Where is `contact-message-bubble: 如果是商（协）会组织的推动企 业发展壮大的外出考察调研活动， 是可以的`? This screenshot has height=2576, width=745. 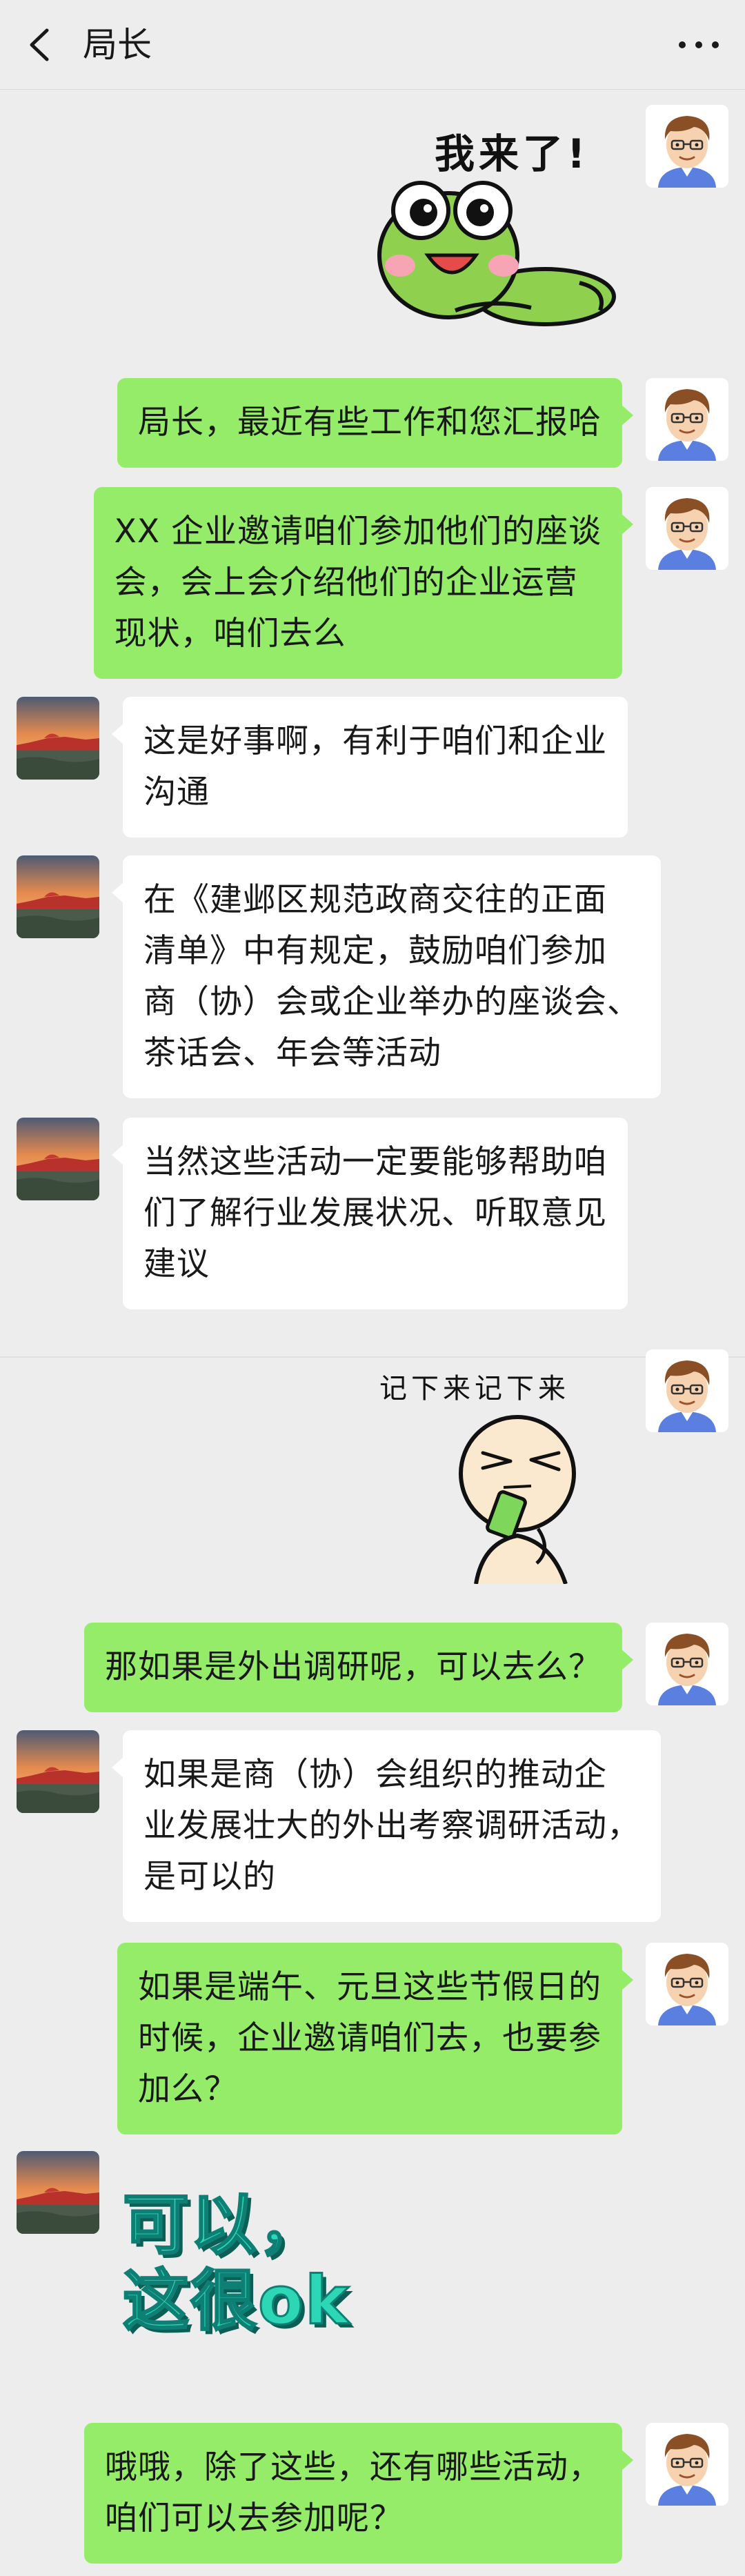 contact-message-bubble: 如果是商（协）会组织的推动企 业发展壮大的外出考察调研活动， 是可以的 is located at coordinates (386, 1826).